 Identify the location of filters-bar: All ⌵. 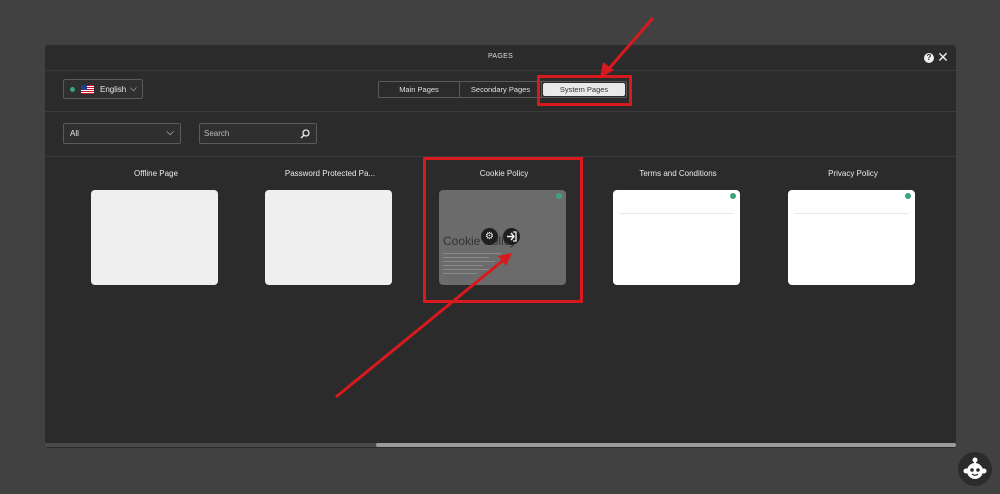
(500, 134).